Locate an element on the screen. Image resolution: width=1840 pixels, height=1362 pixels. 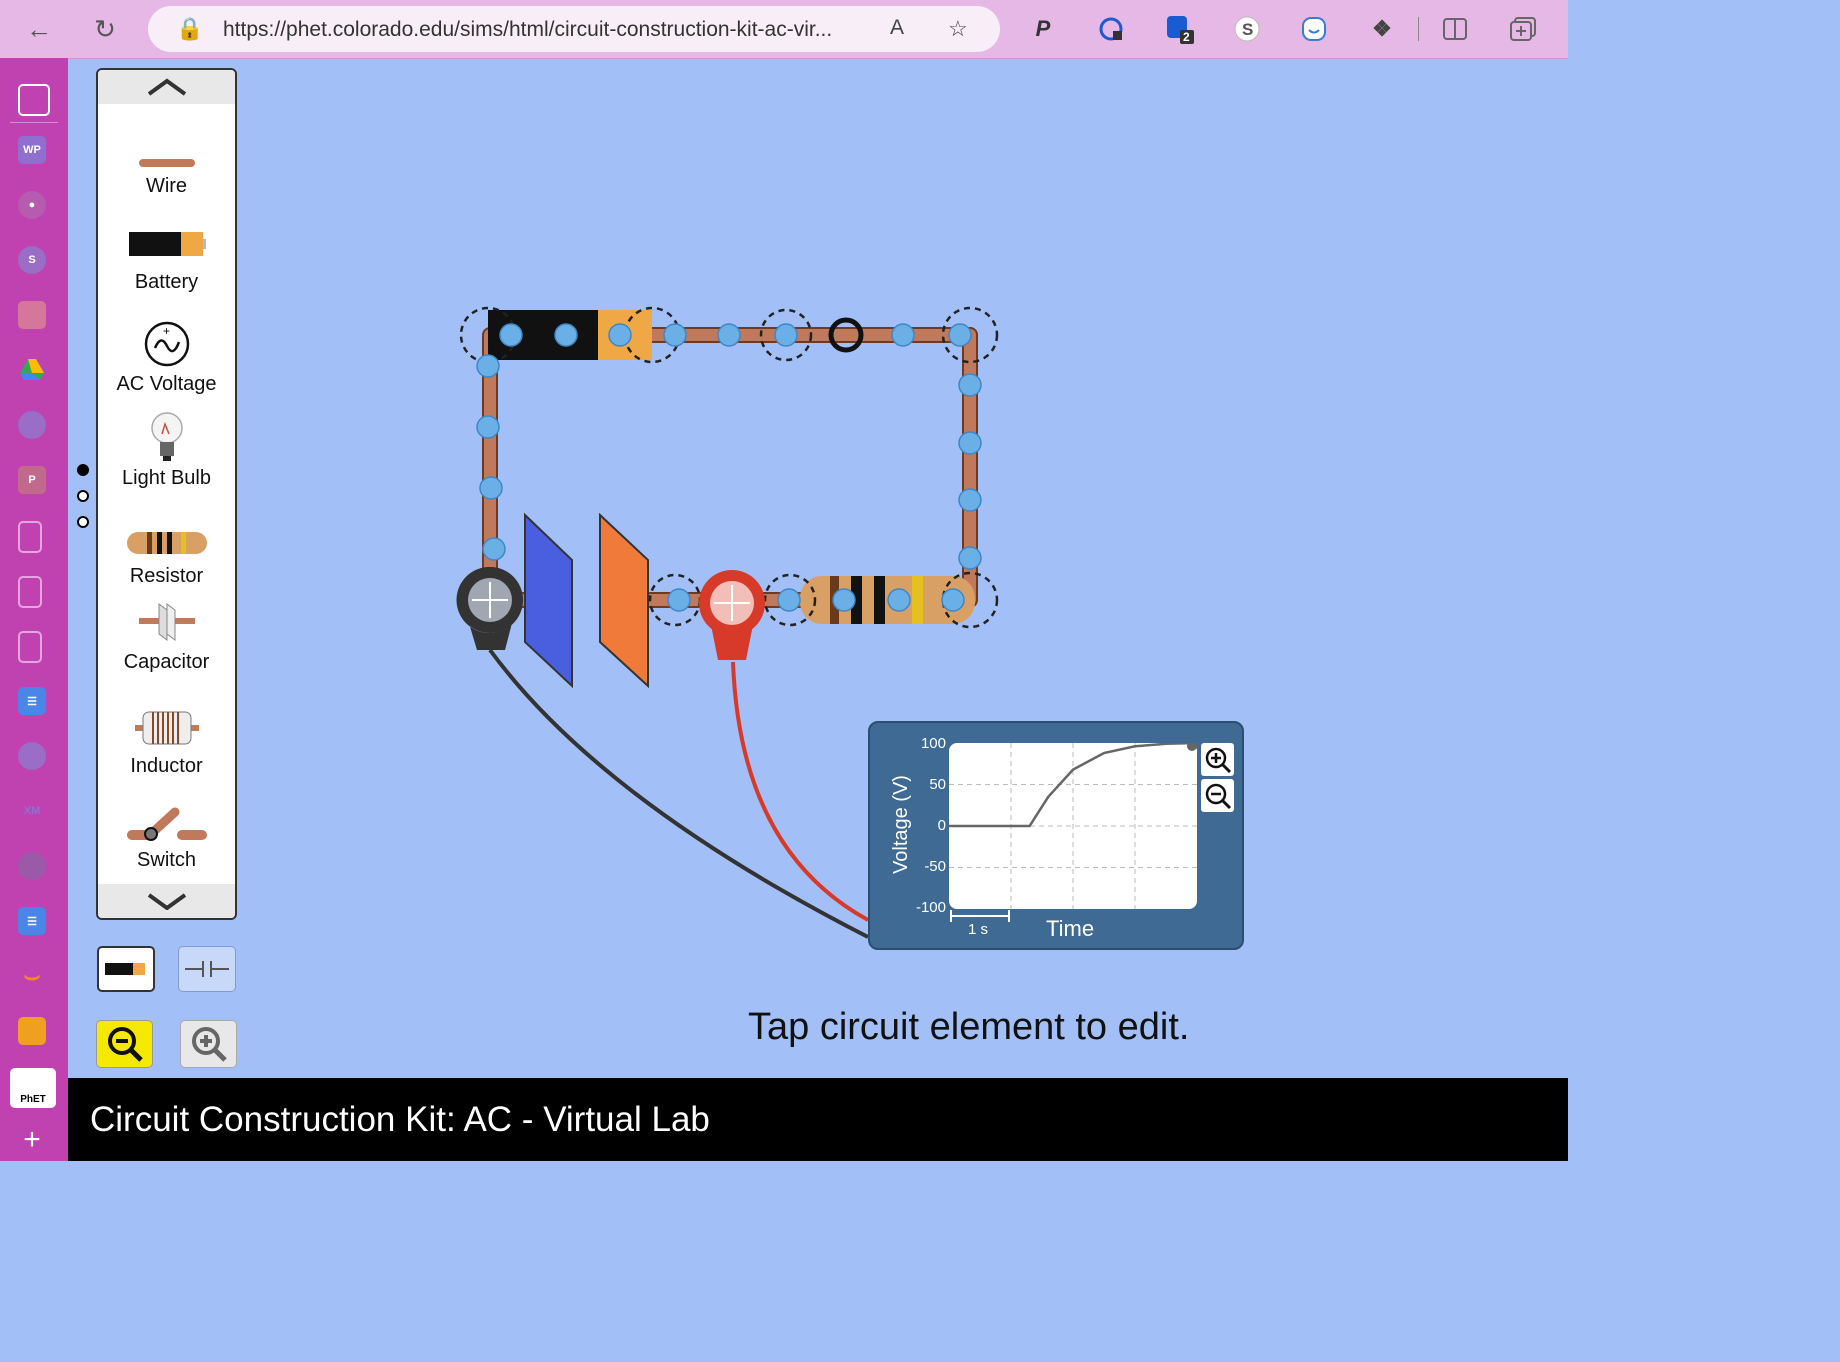
chart-x-axis-label: Time is located at coordinates (1070, 928).